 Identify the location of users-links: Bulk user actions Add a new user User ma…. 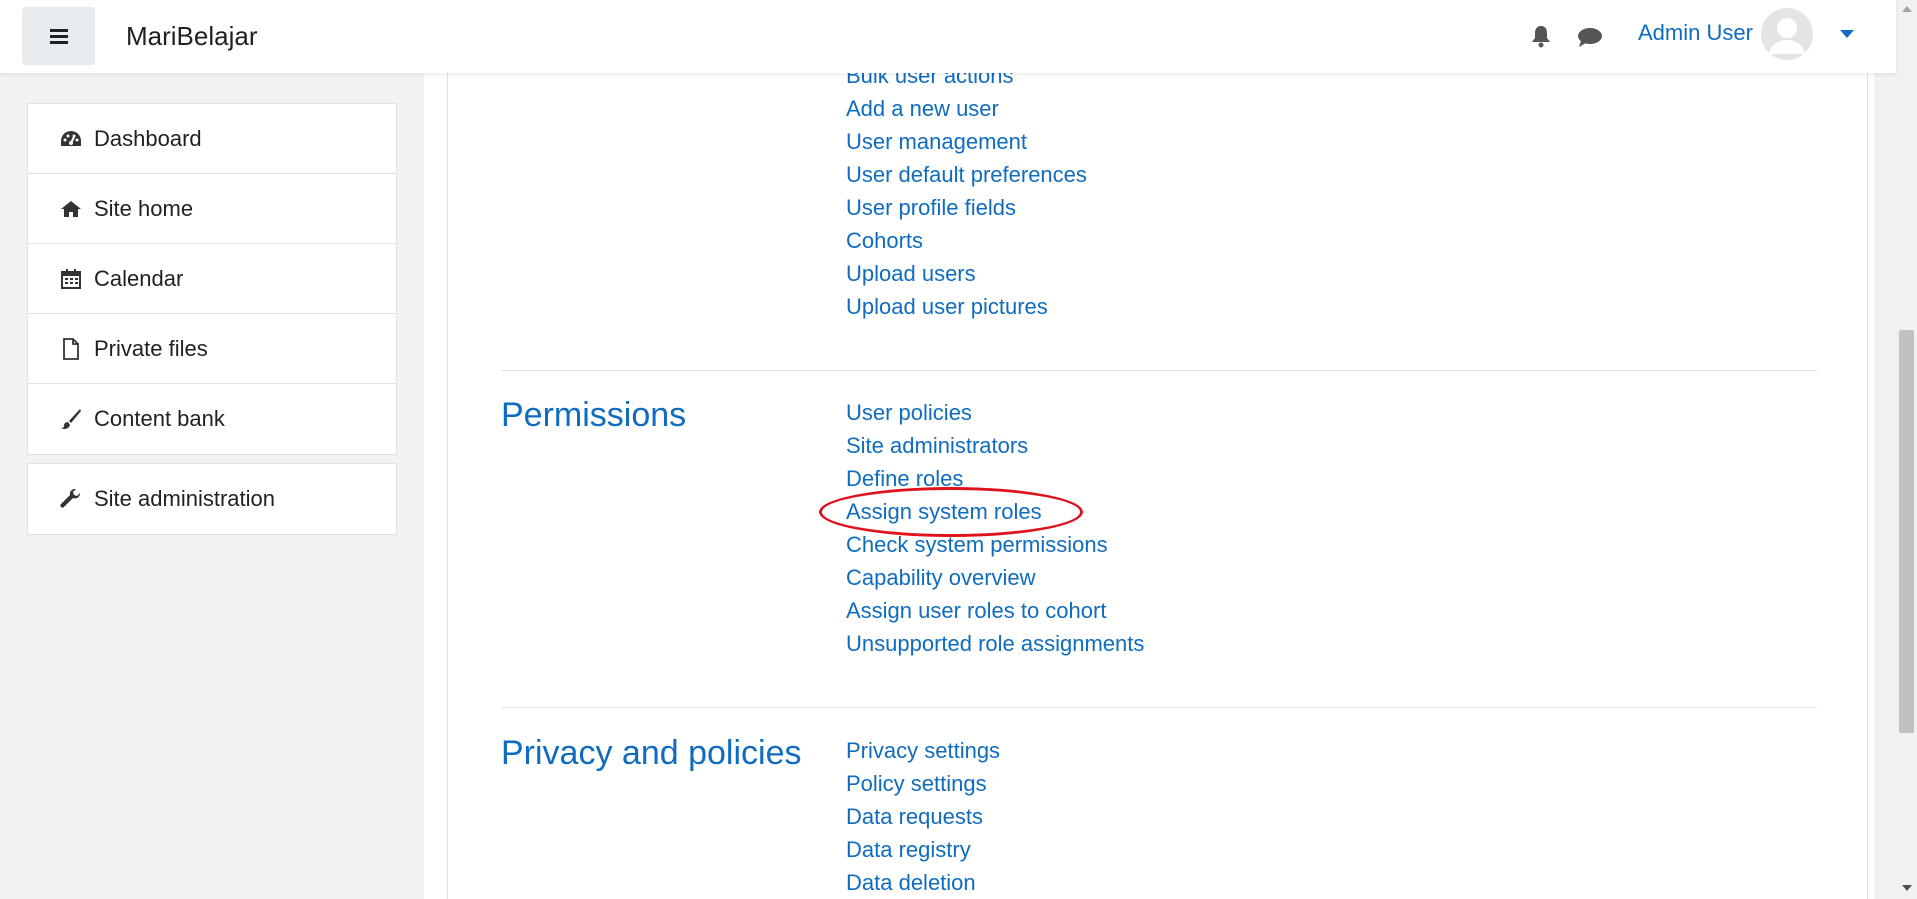
(966, 191).